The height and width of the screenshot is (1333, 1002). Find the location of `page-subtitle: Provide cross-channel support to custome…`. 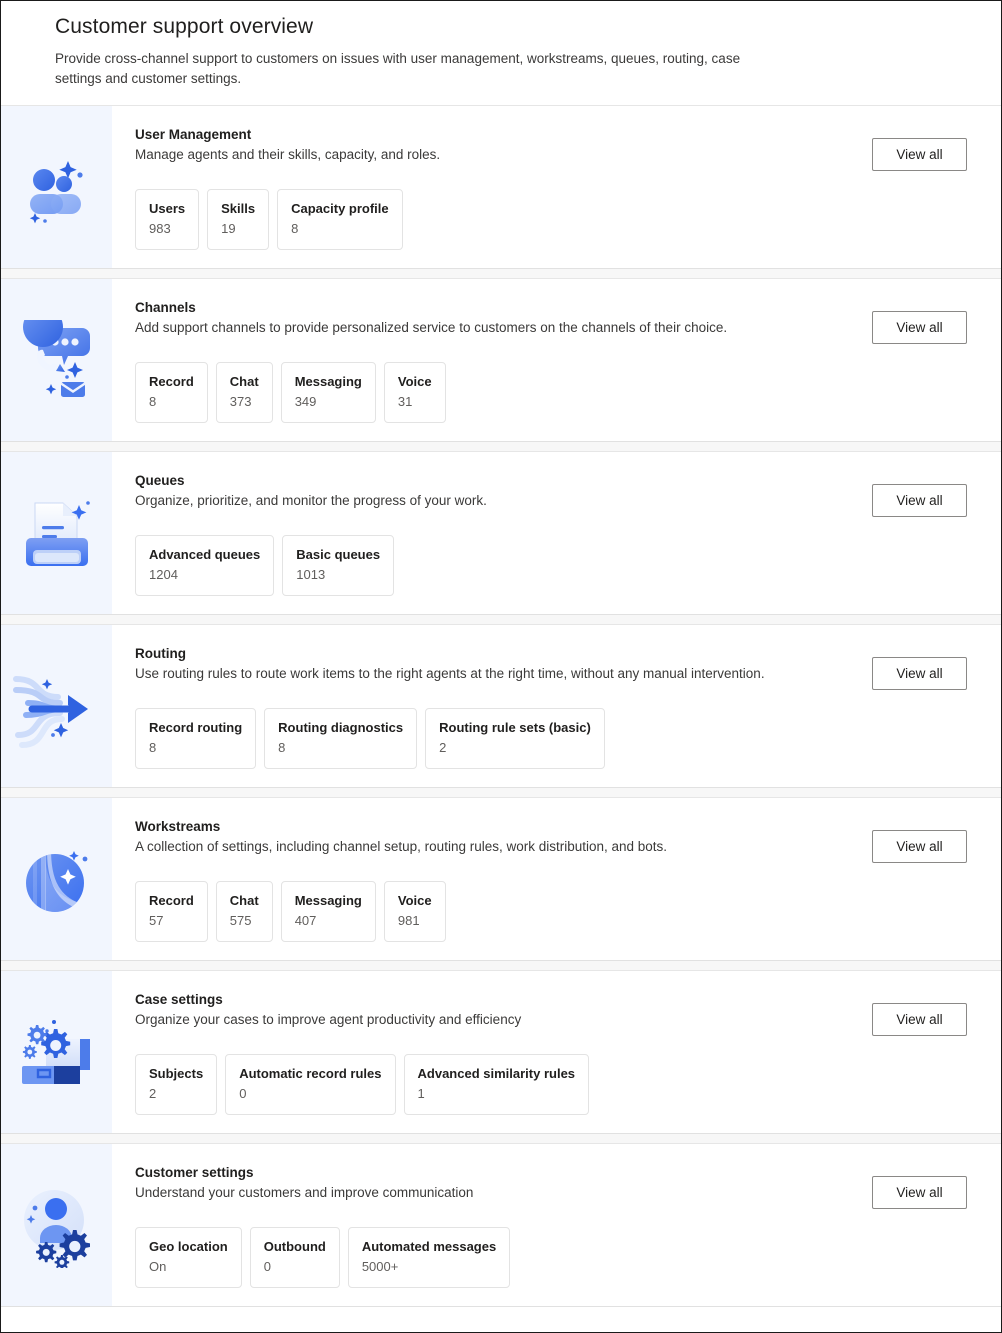

page-subtitle: Provide cross-channel support to custome… is located at coordinates (398, 68).